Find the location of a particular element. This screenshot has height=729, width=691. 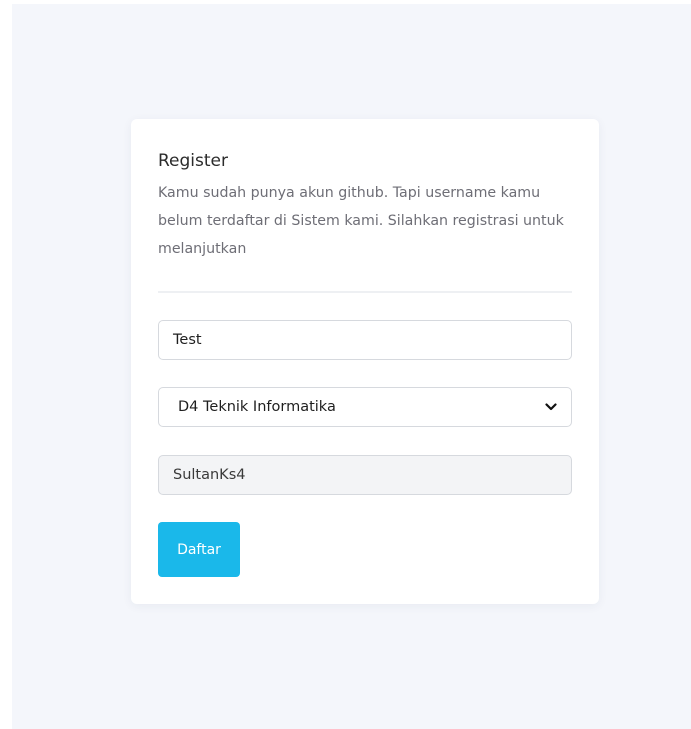

name-input-value: Test is located at coordinates (187, 340).